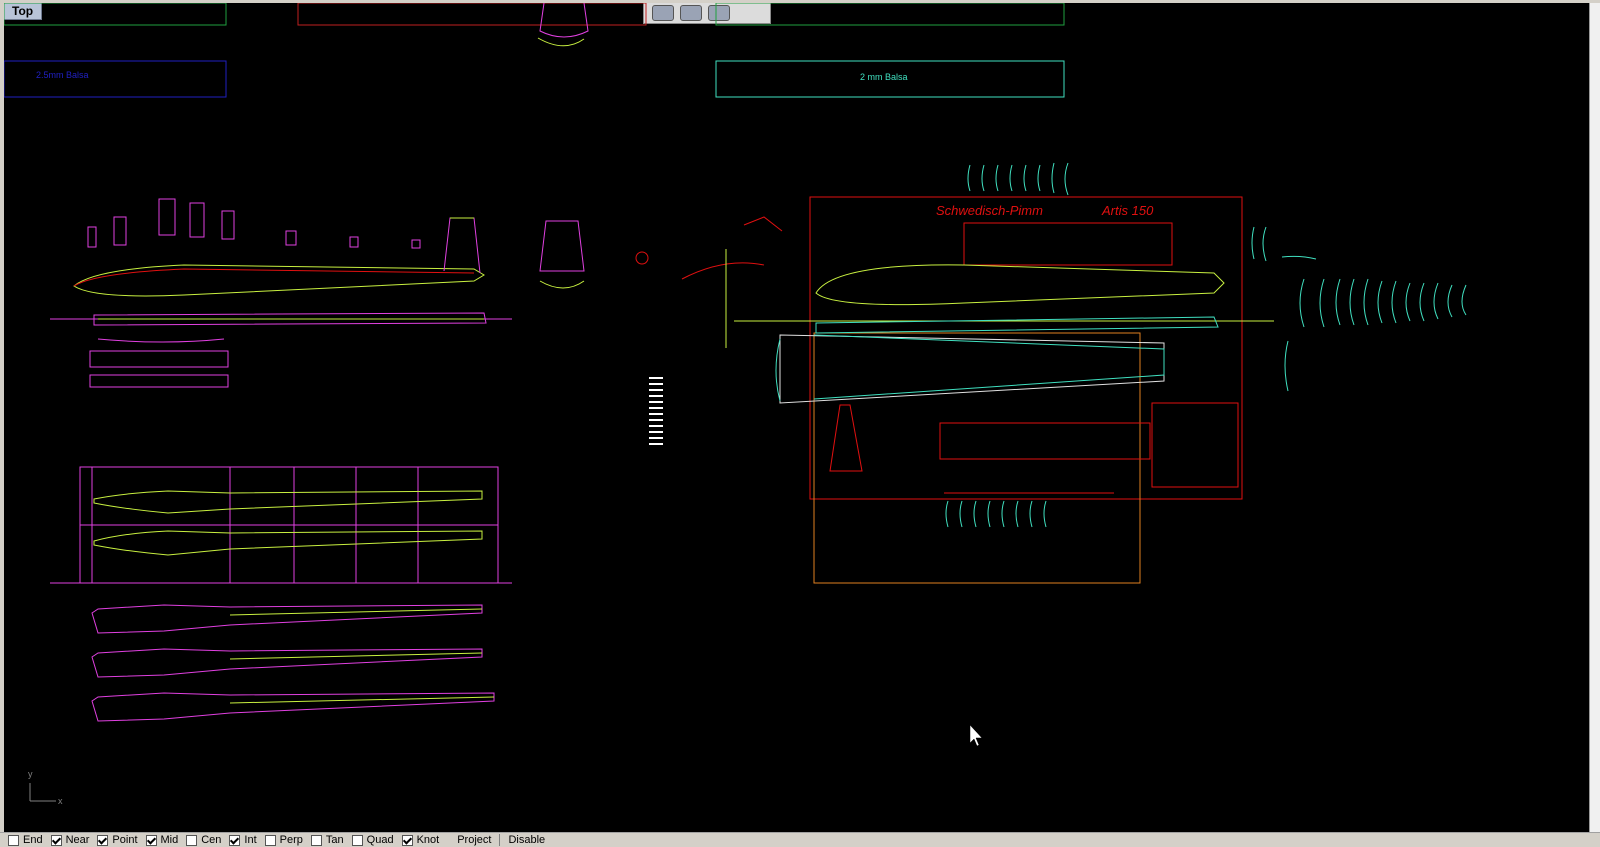 The height and width of the screenshot is (847, 1600). I want to click on osnap-quad: Quad, so click(372, 840).